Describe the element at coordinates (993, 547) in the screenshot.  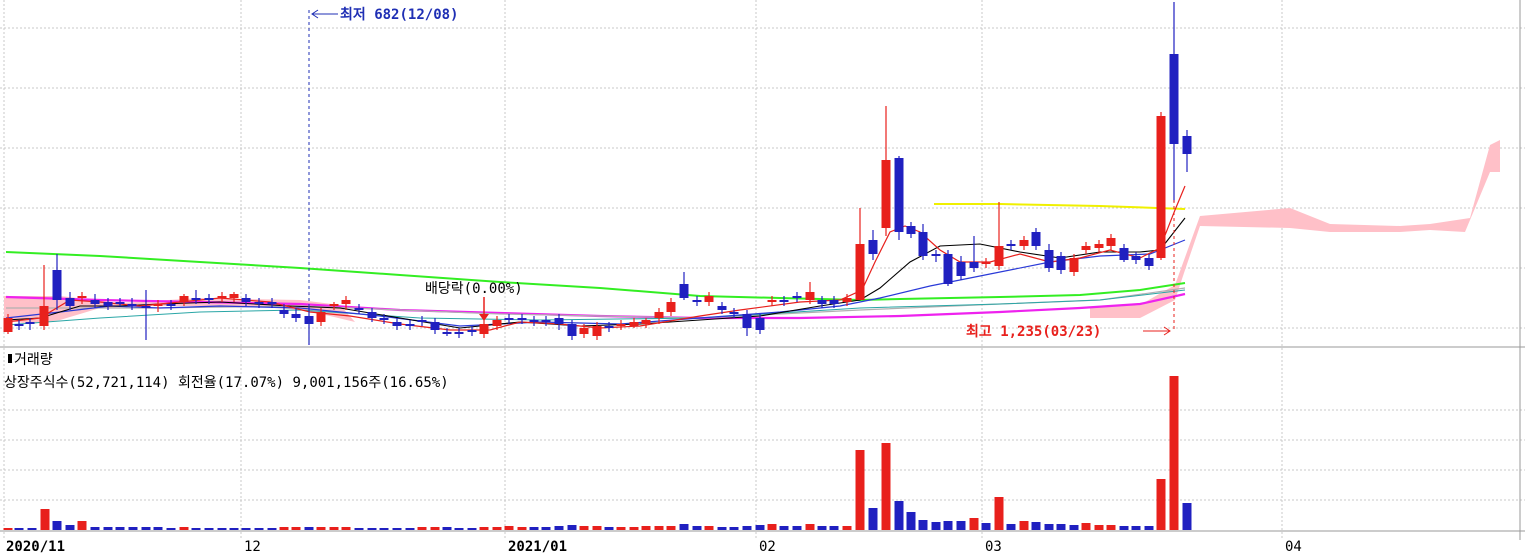
I see `x-label-03: 03` at that location.